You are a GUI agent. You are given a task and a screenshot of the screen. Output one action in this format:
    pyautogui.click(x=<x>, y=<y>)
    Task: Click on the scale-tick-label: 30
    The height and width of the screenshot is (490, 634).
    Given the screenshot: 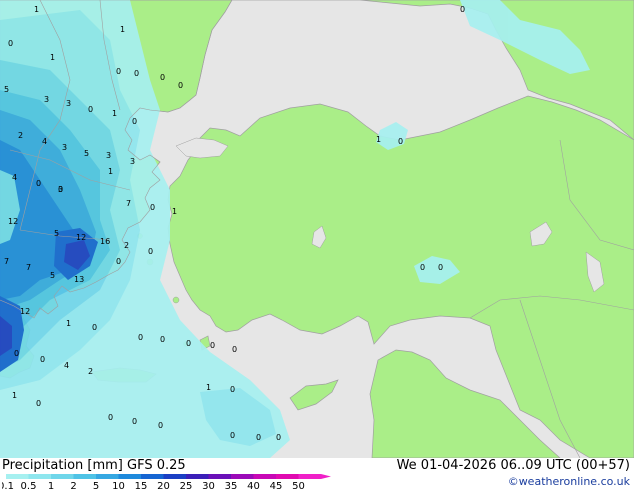 What is the action you would take?
    pyautogui.click(x=208, y=485)
    